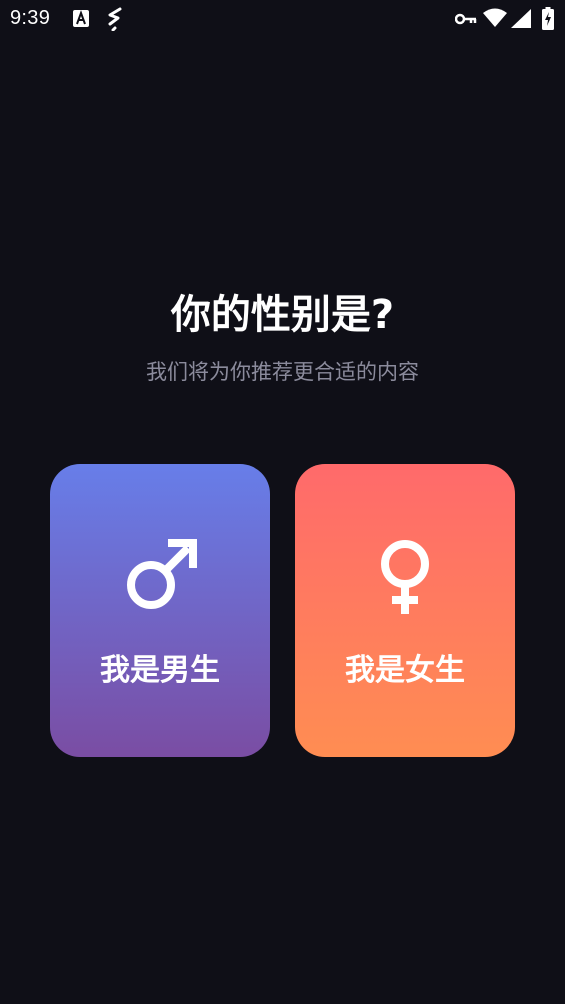 The width and height of the screenshot is (565, 1004). Describe the element at coordinates (466, 19) in the screenshot. I see `vpn-key-icon` at that location.